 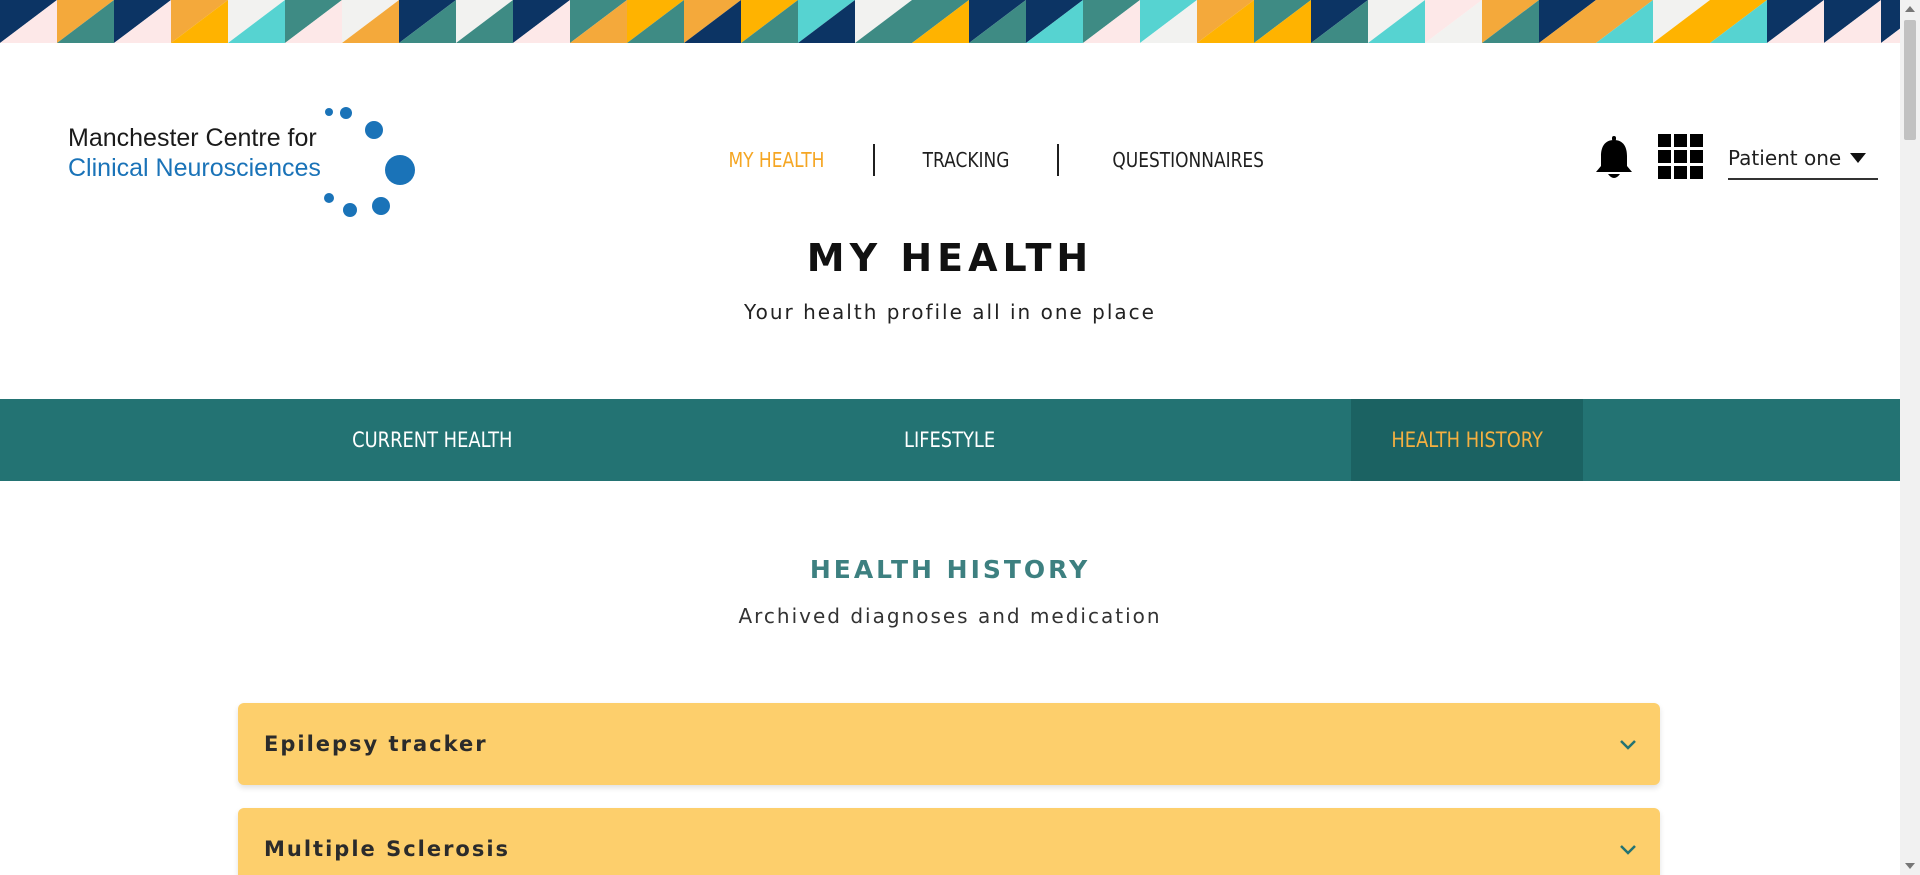 I want to click on tab-lifestyle: LIFESTYLE, so click(x=950, y=440).